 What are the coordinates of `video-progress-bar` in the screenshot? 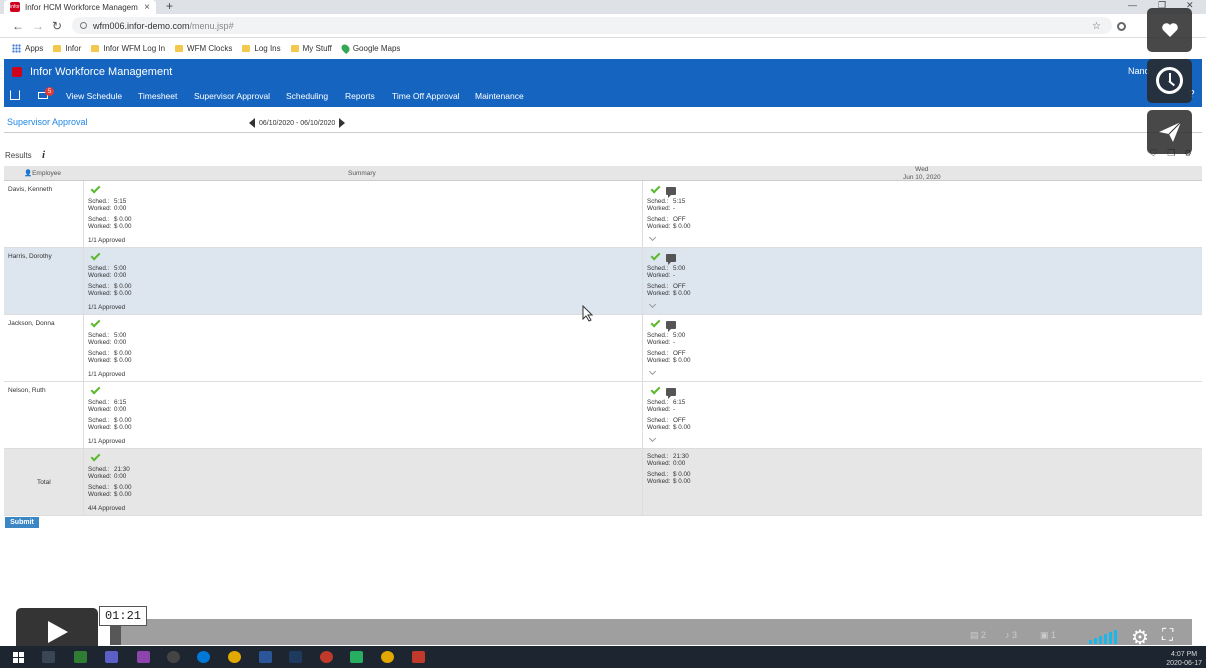 It's located at (651, 632).